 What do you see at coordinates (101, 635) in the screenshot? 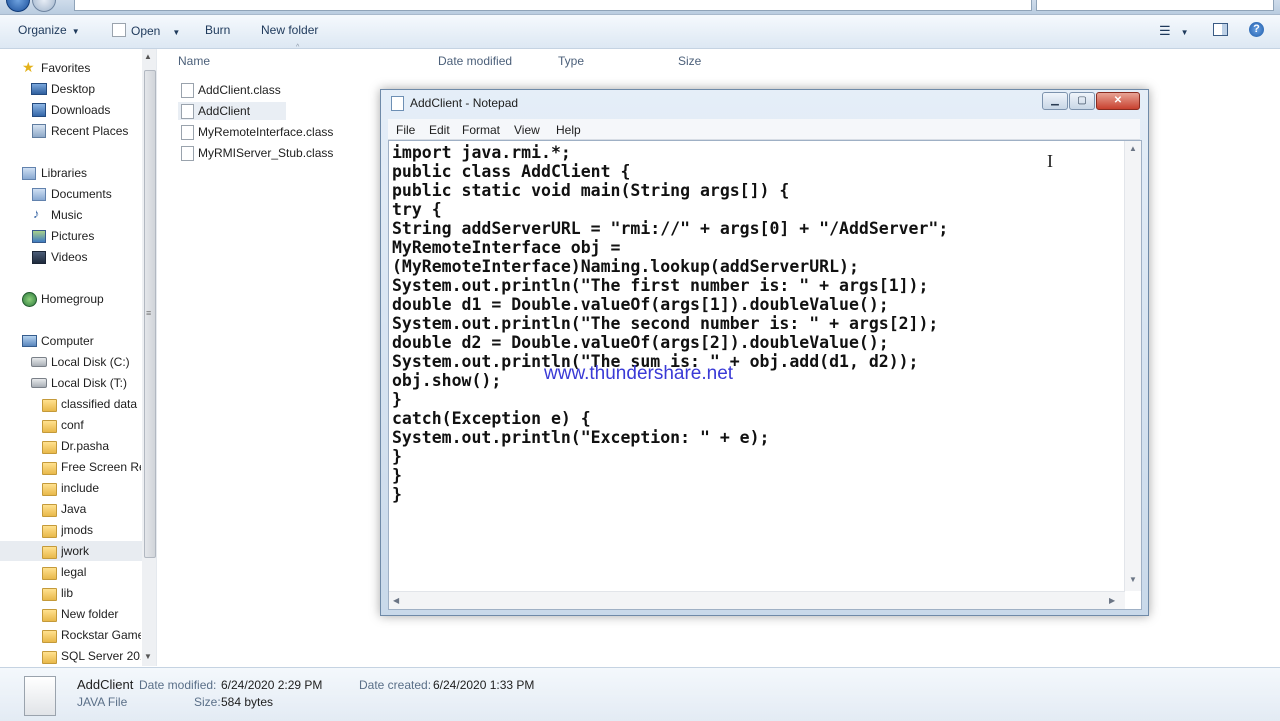
I see `nav-folder-item: Rockstar Game` at bounding box center [101, 635].